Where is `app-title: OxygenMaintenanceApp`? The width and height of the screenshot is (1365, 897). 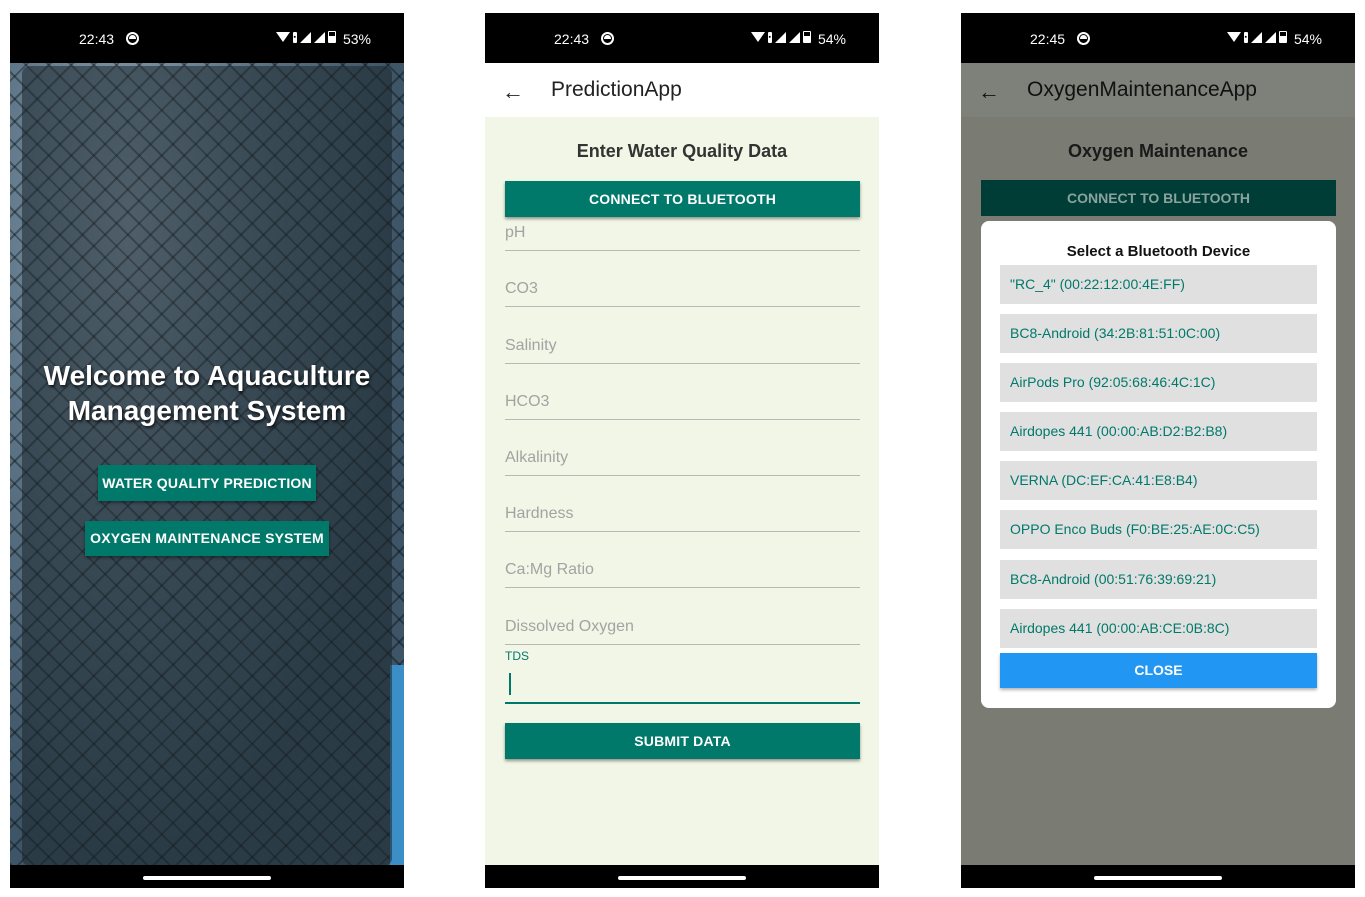
app-title: OxygenMaintenanceApp is located at coordinates (1142, 89).